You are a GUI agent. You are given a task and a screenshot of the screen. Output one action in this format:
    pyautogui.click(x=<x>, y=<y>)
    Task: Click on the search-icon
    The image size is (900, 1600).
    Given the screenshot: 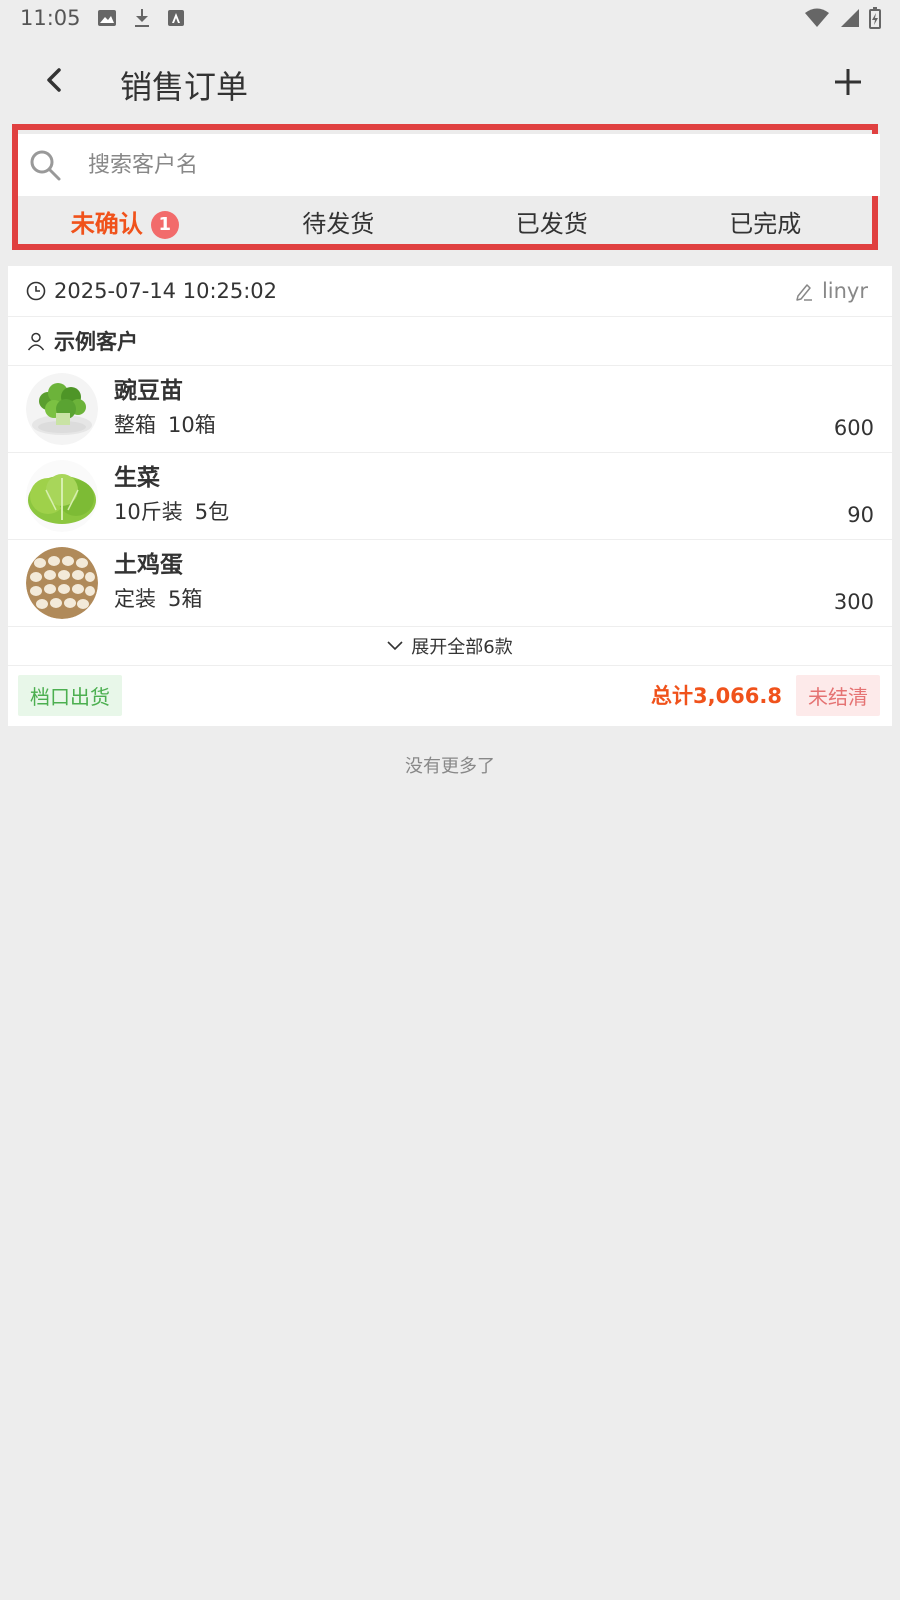 What is the action you would take?
    pyautogui.click(x=45, y=165)
    